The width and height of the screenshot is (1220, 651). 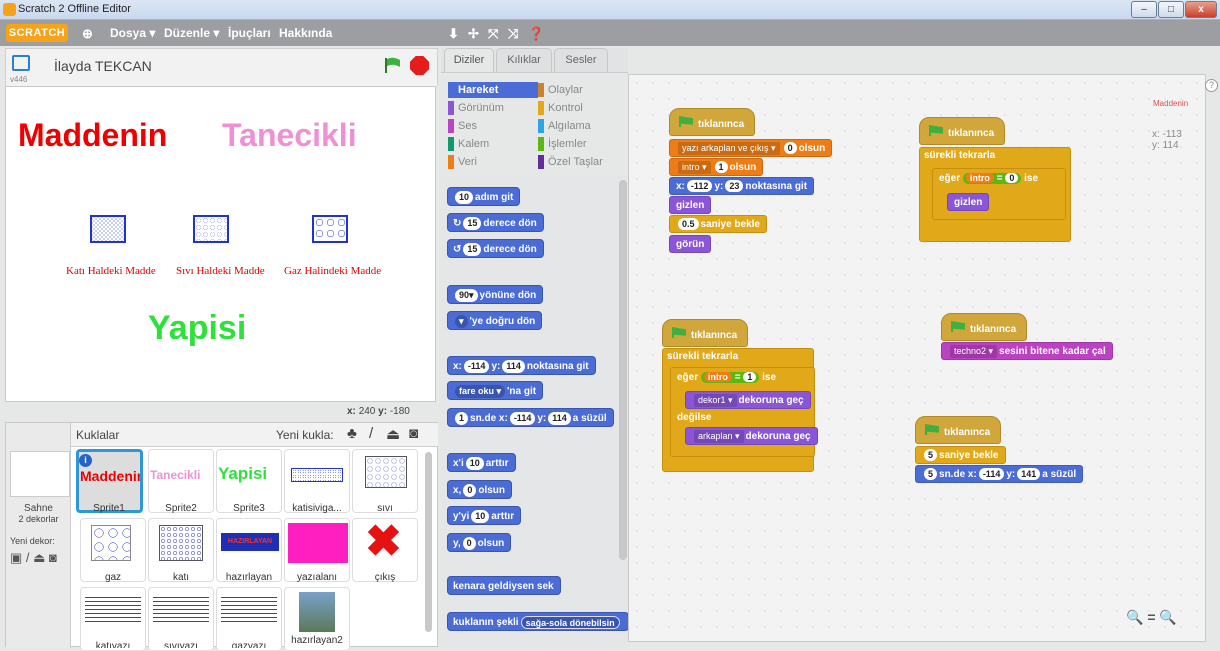 I want to click on block-dropdown: techno2 ▾, so click(x=974, y=351).